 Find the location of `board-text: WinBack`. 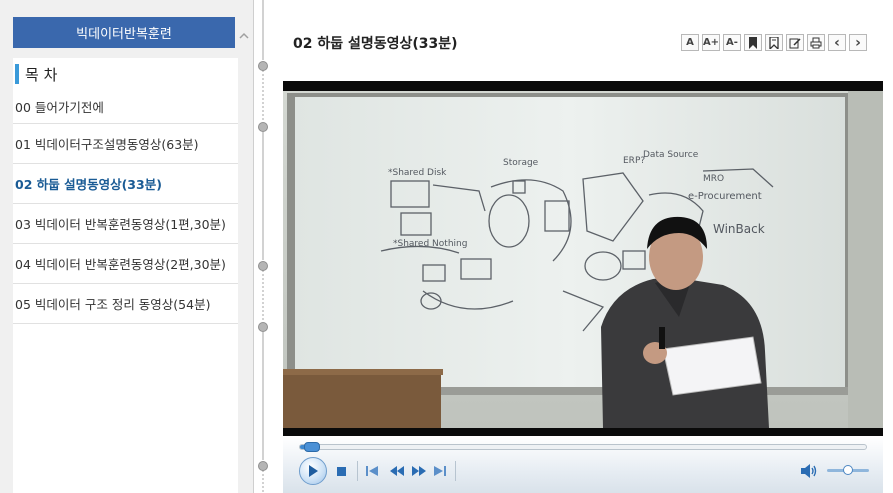

board-text: WinBack is located at coordinates (739, 229).